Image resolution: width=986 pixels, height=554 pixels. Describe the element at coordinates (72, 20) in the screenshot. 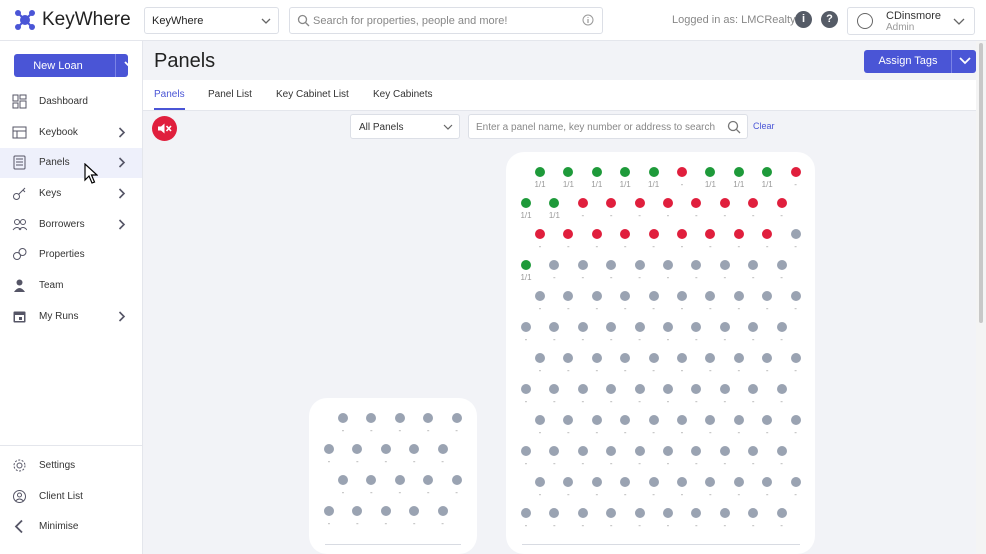

I see `app-logo: KeyWhere` at that location.